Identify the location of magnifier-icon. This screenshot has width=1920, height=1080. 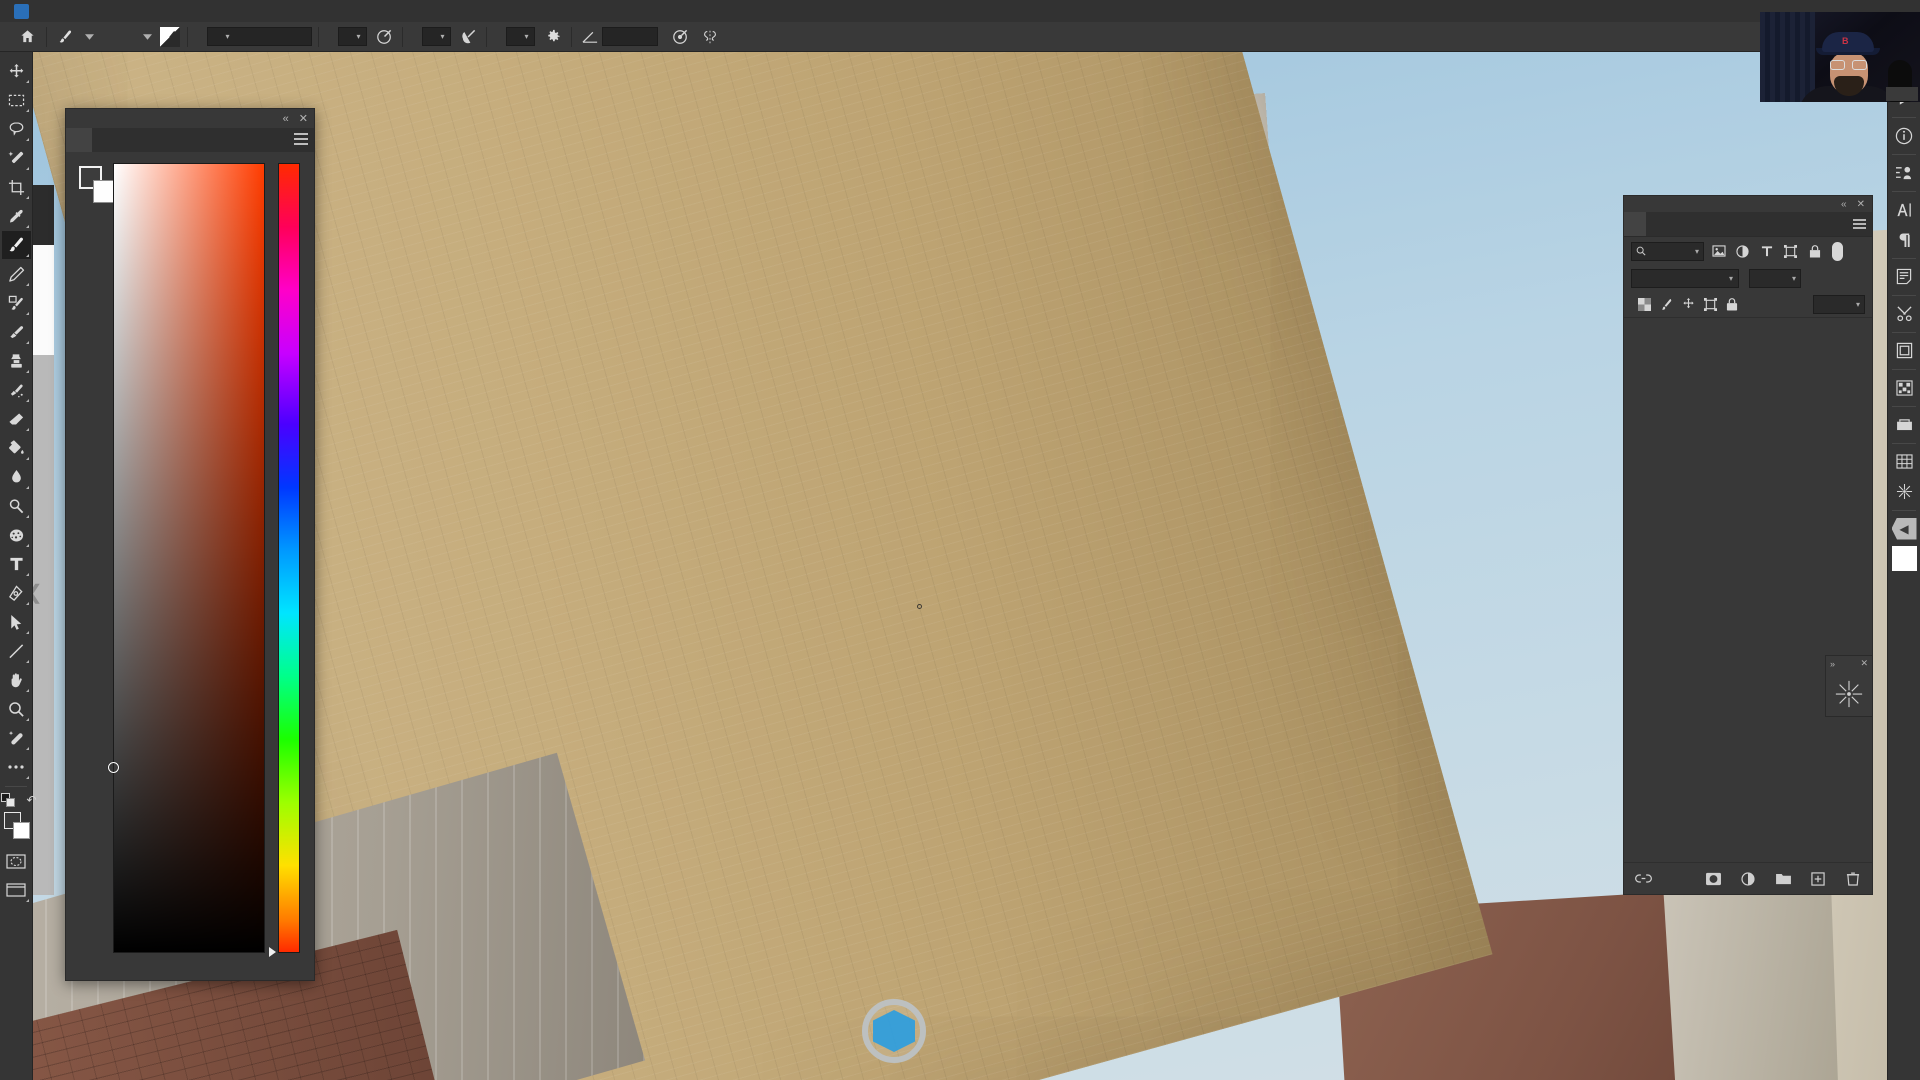
(16, 709).